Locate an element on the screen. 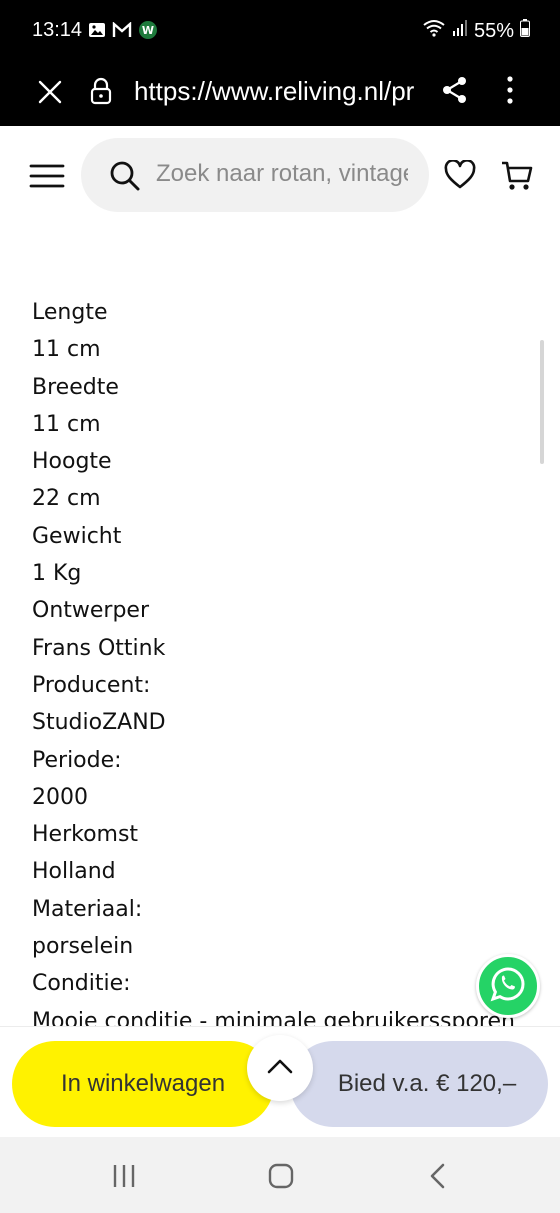 The height and width of the screenshot is (1213, 560). home-icon is located at coordinates (281, 1176).